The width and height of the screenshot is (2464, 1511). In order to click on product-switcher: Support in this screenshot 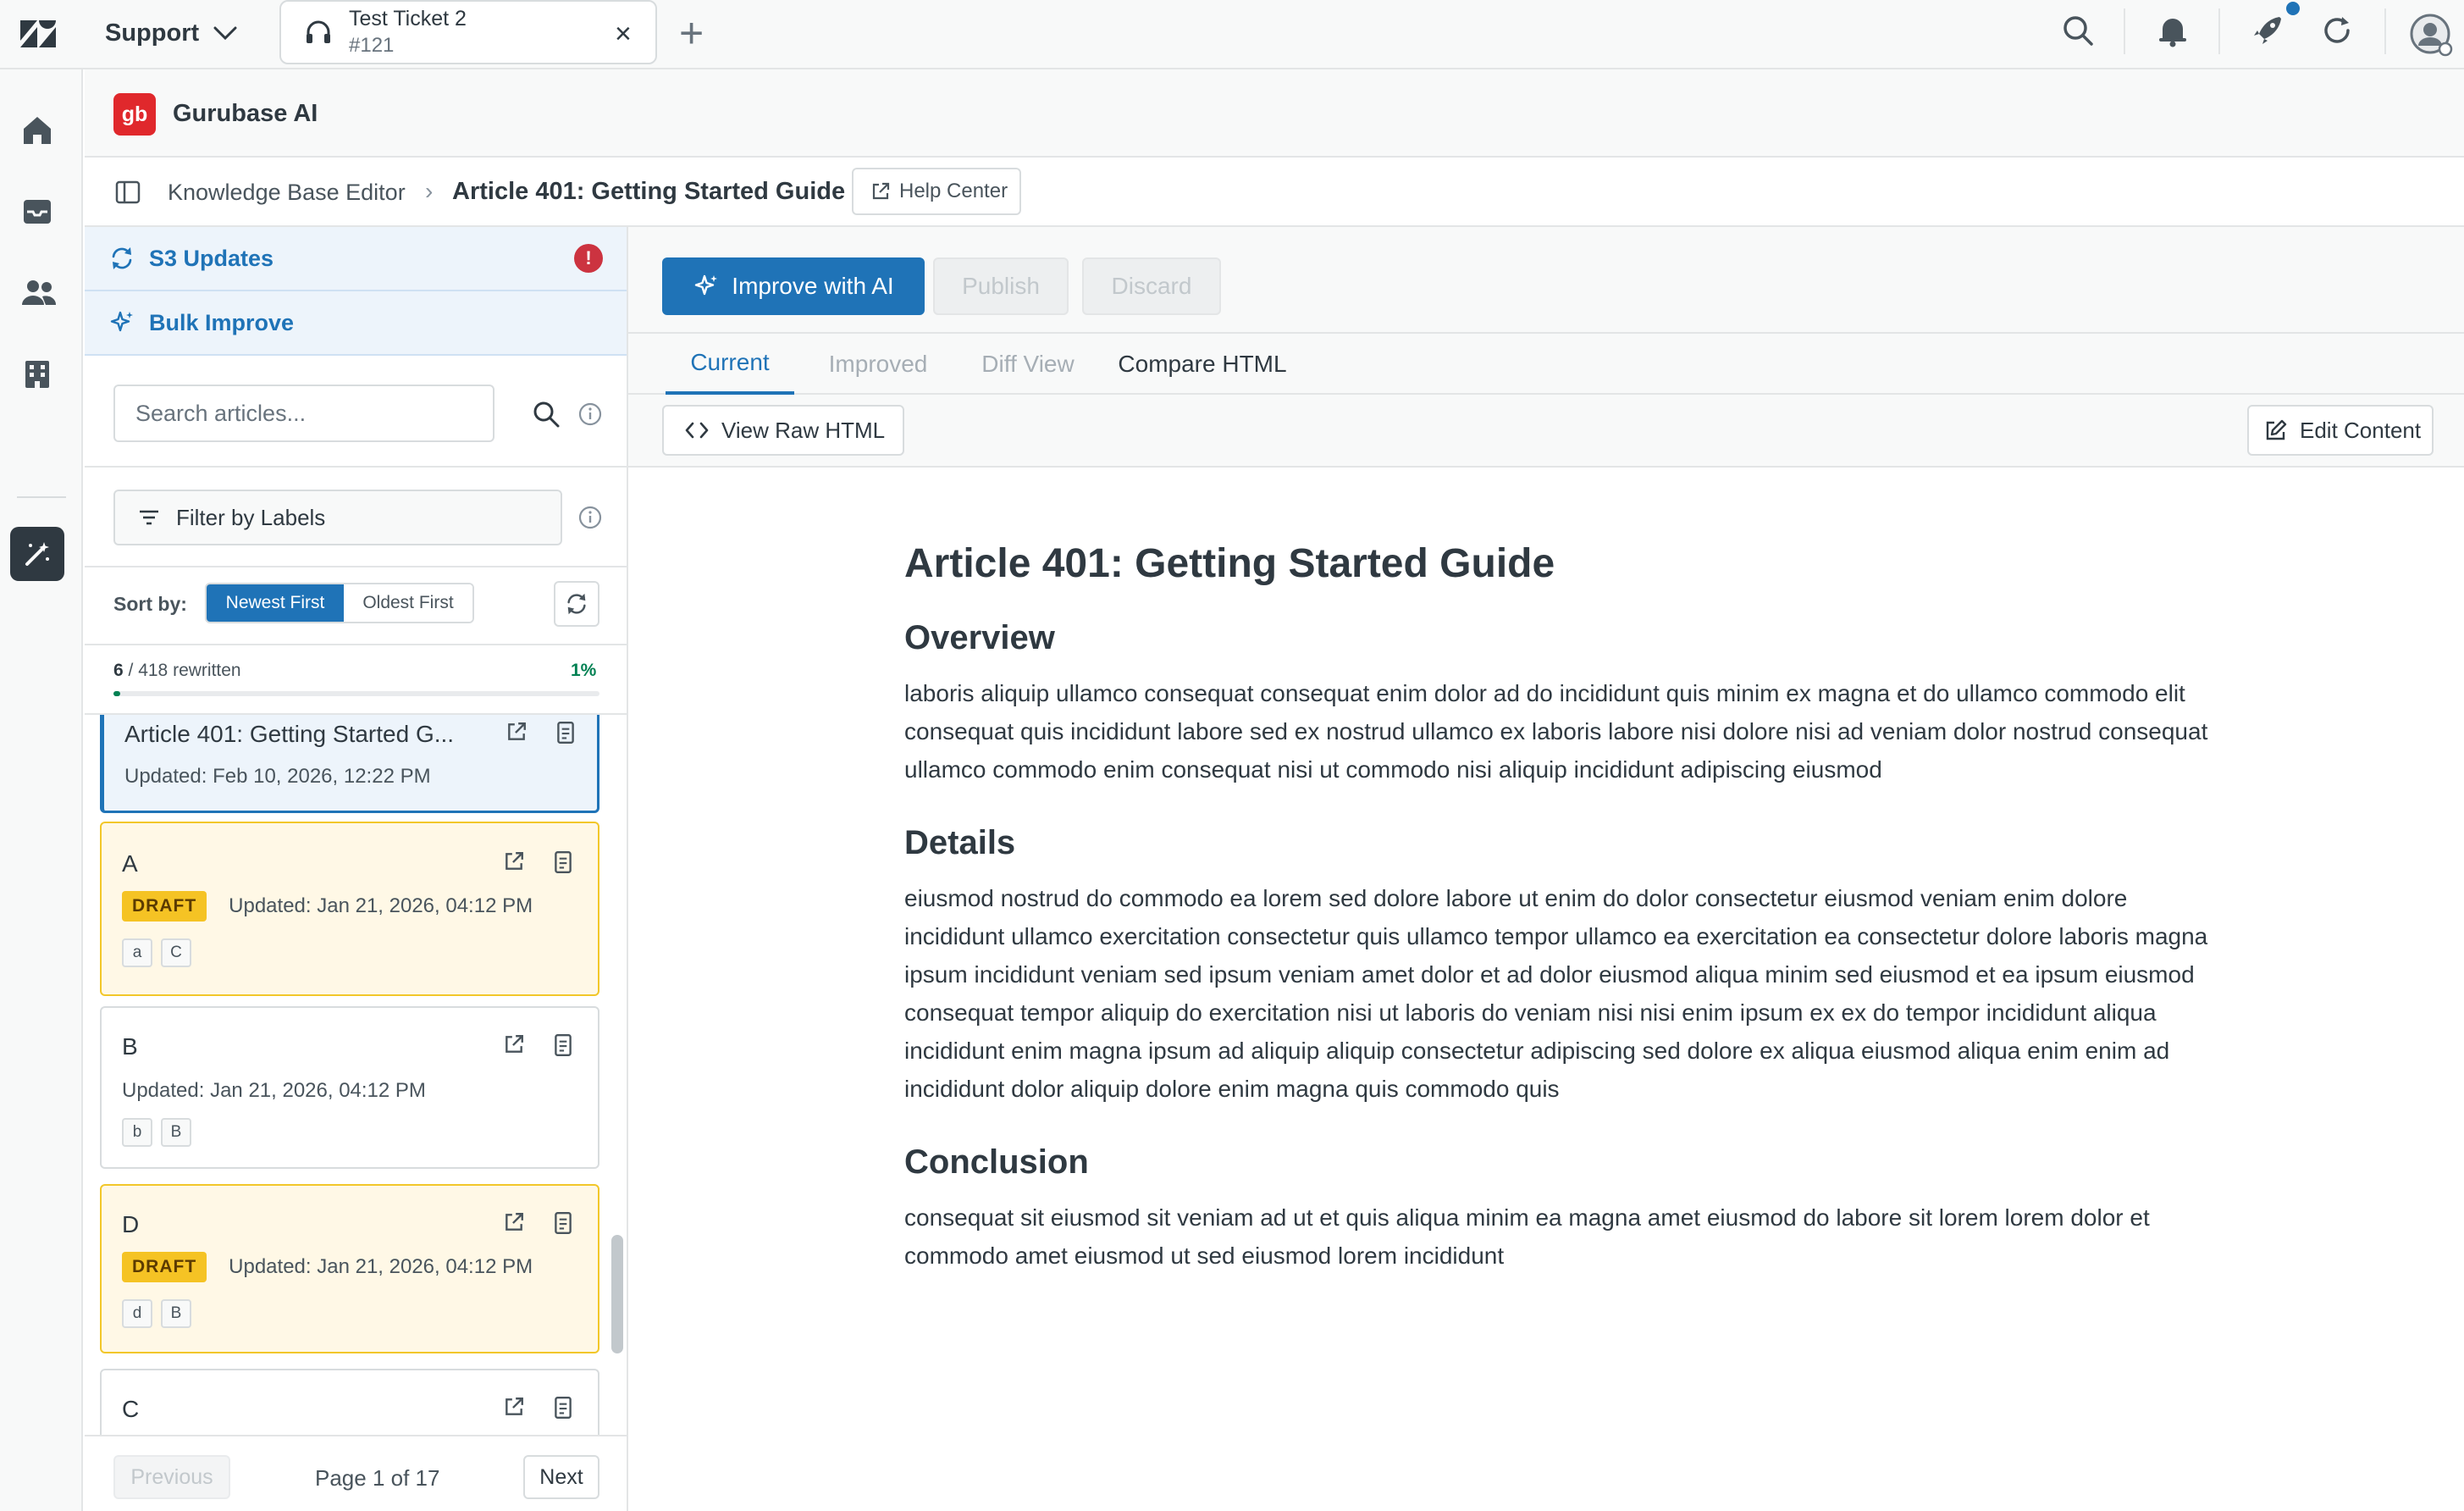, I will do `click(171, 33)`.